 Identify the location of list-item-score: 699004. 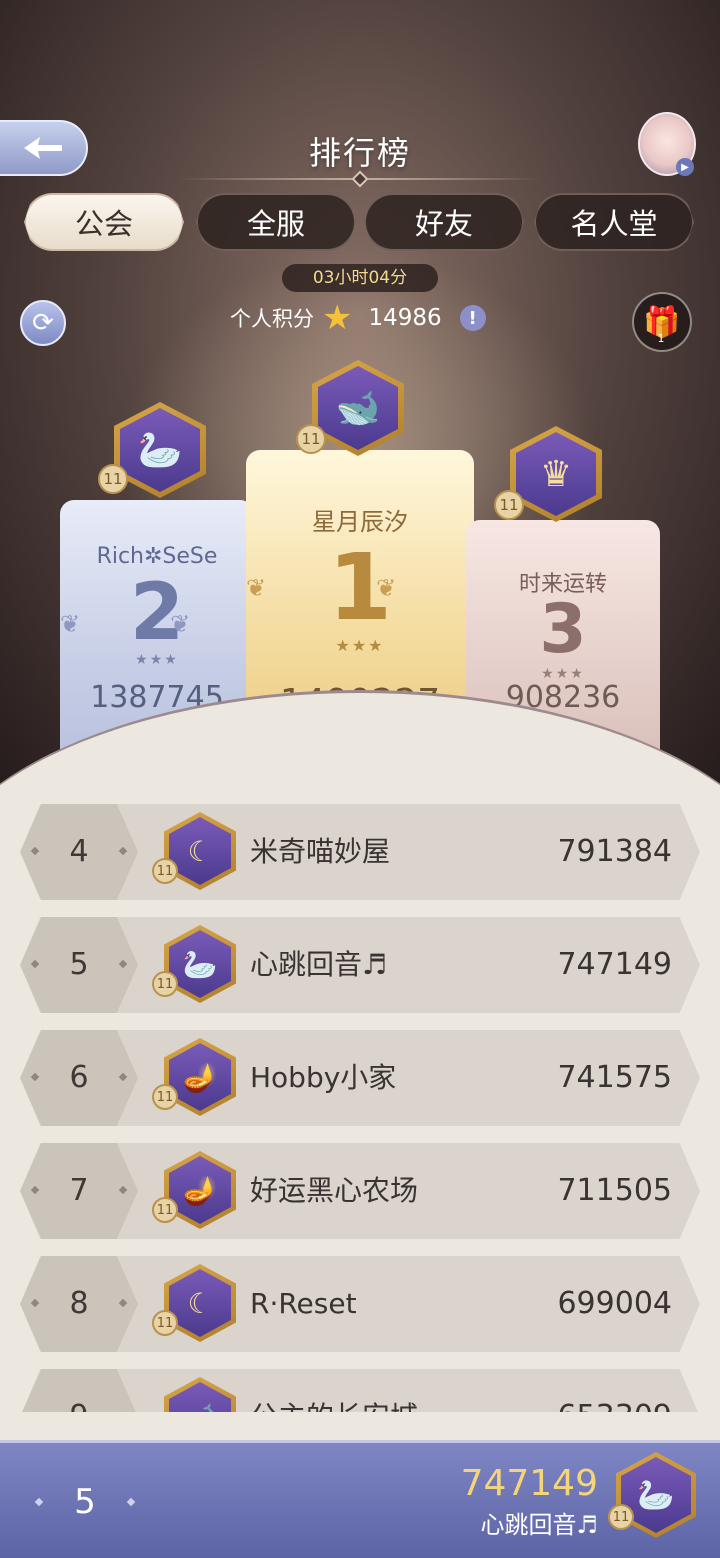
(614, 1303).